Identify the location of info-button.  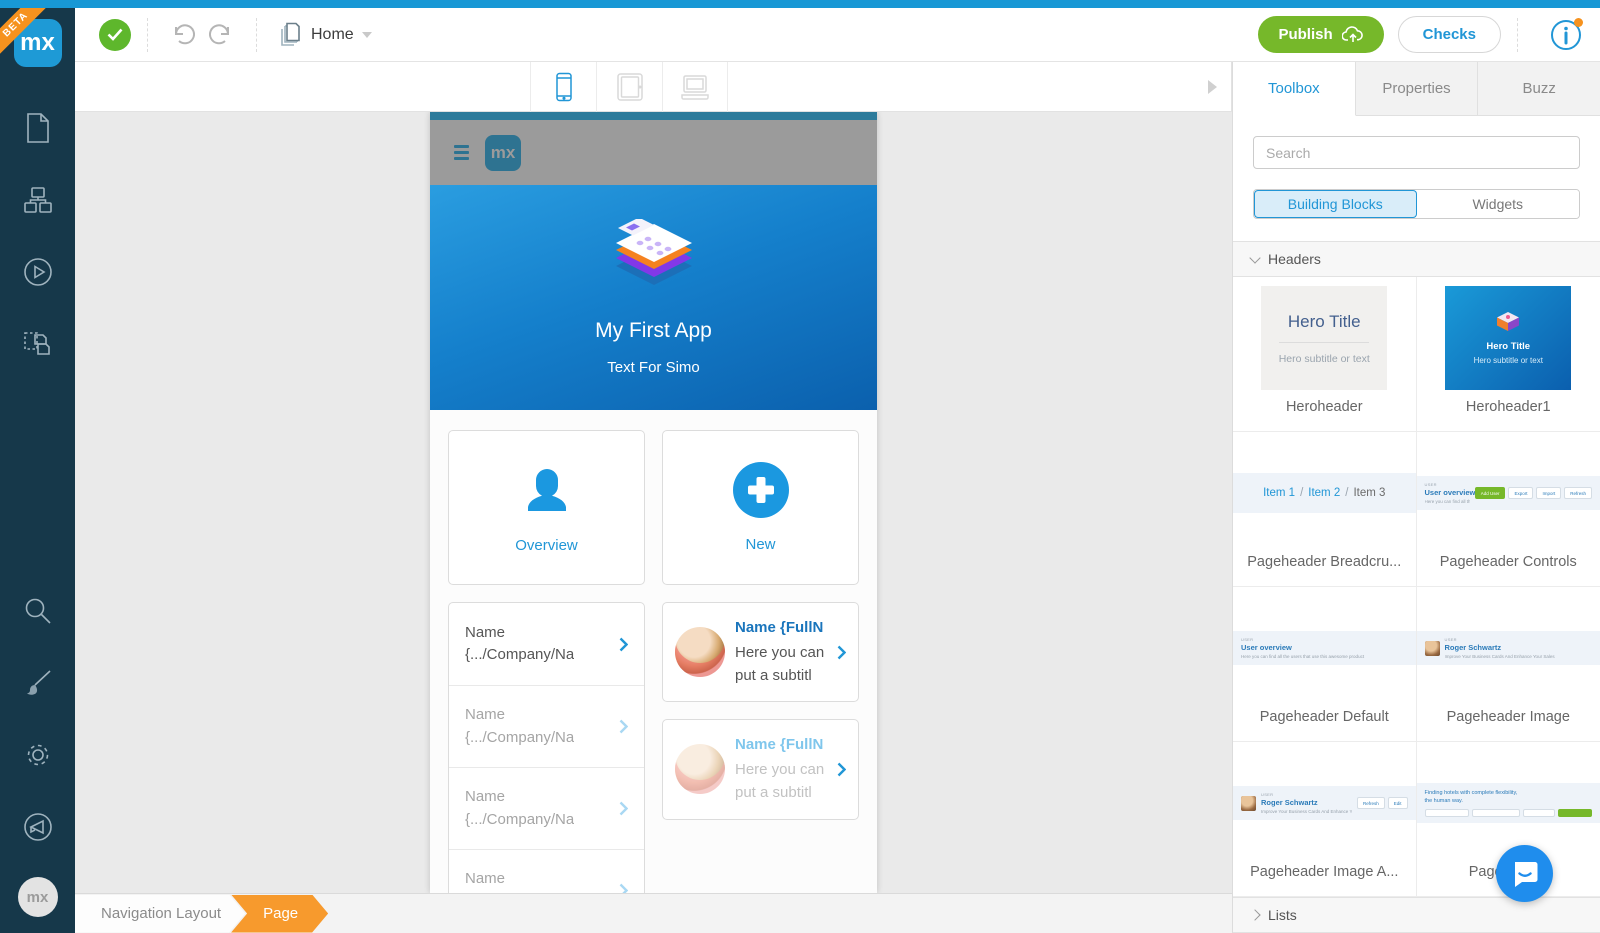
(1566, 34).